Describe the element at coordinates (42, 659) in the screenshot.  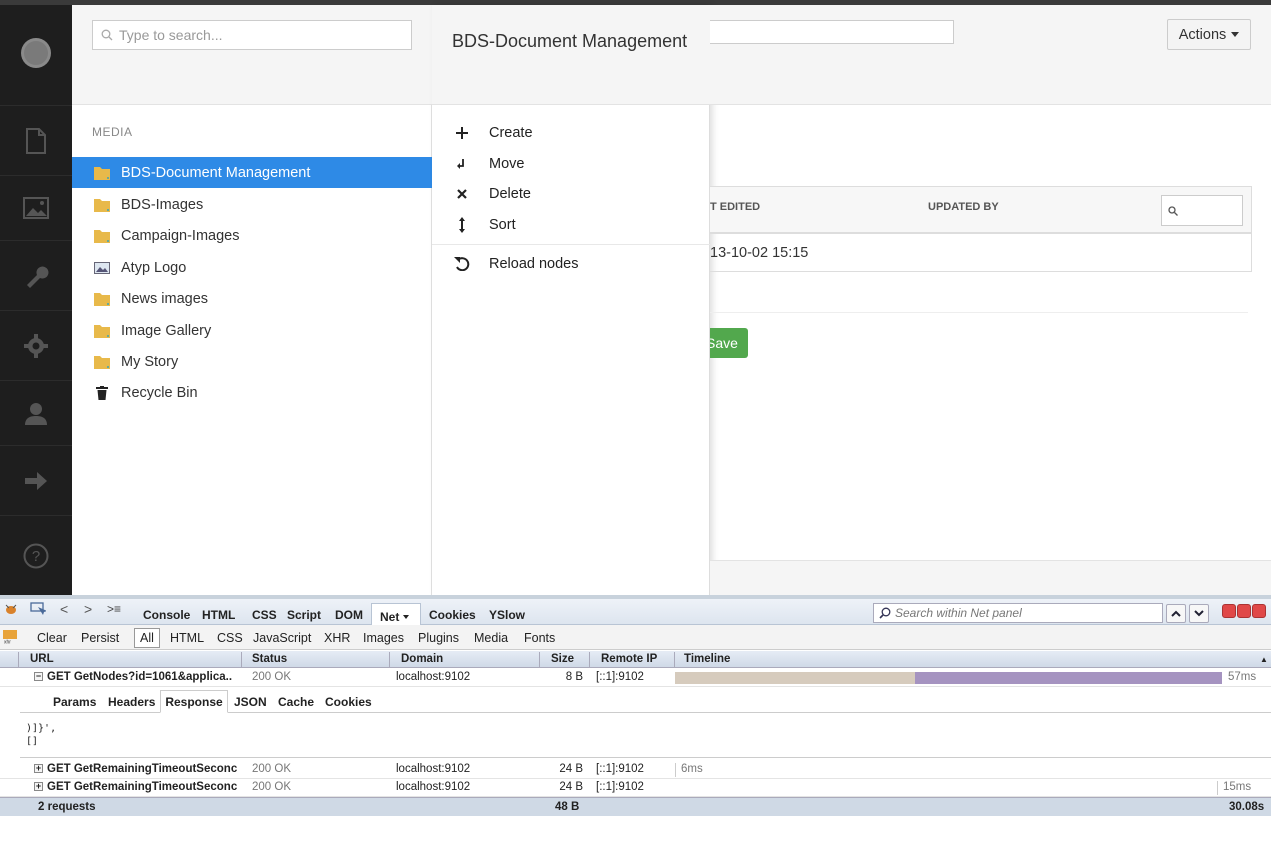
I see `column-url: URL` at that location.